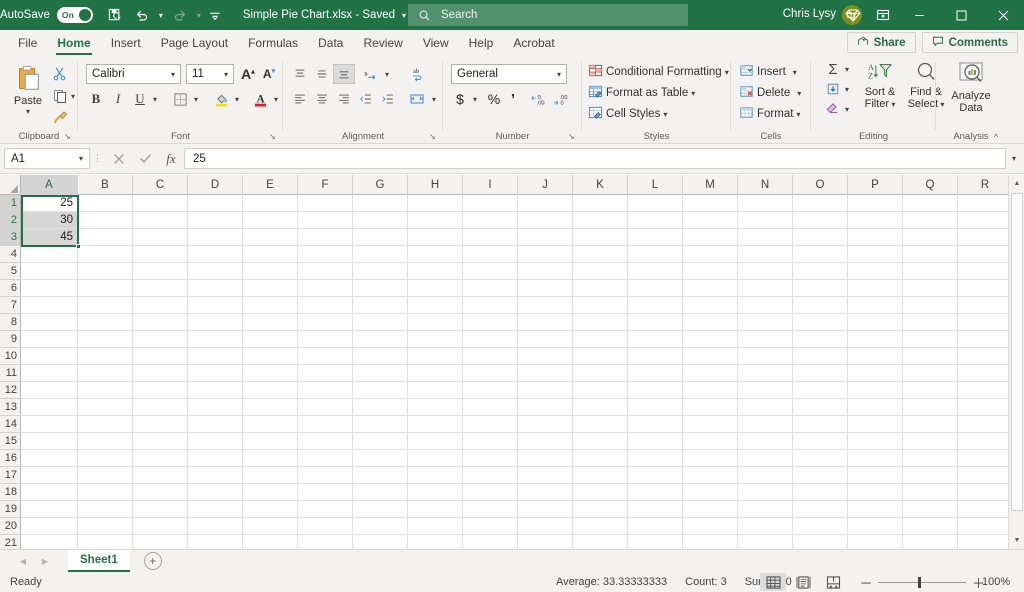 The image size is (1024, 592). I want to click on cell-J18, so click(545, 492).